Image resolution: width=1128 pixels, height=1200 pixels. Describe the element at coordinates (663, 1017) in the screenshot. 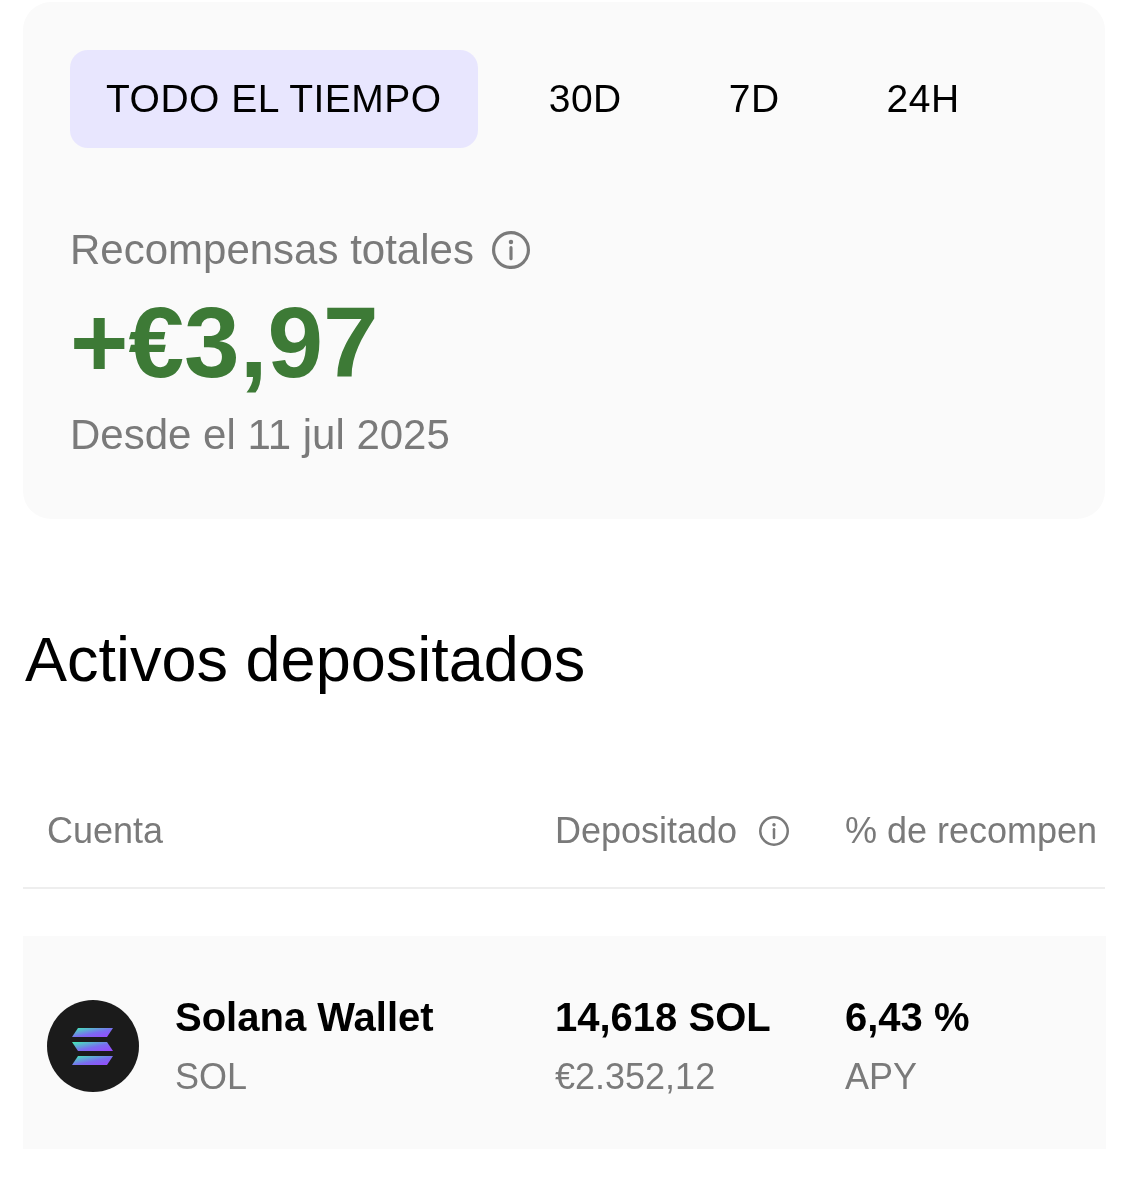

I see `deposited-amount: 14,618 SOL` at that location.